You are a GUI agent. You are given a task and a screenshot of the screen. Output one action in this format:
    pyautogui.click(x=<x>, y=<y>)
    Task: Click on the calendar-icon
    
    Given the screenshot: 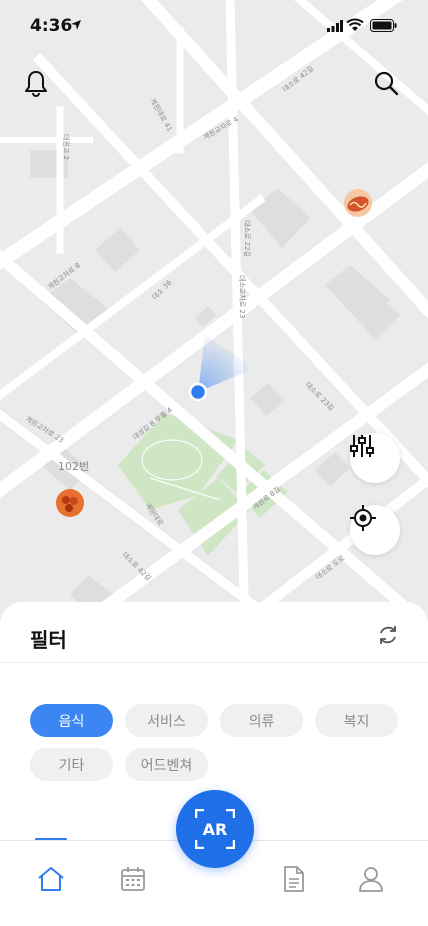 What is the action you would take?
    pyautogui.click(x=133, y=879)
    